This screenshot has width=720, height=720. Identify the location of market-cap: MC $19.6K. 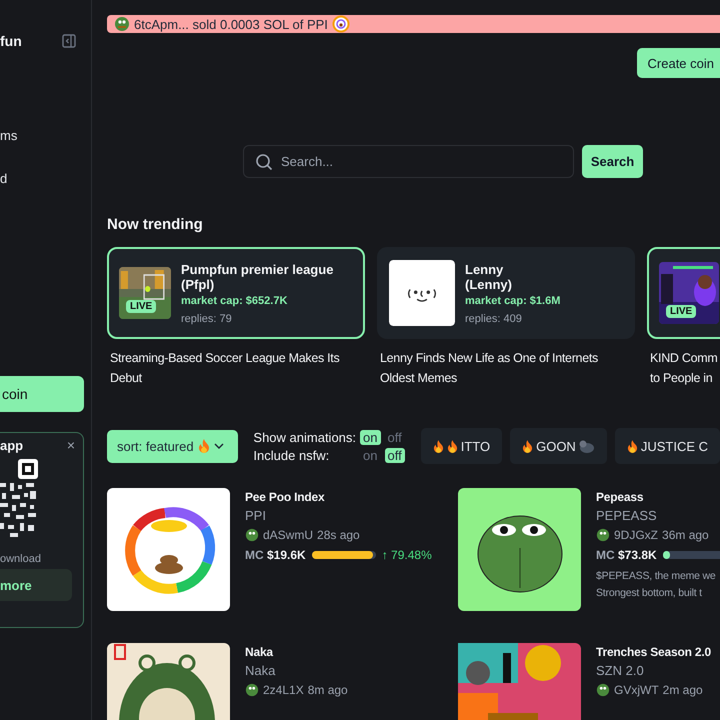
(275, 555).